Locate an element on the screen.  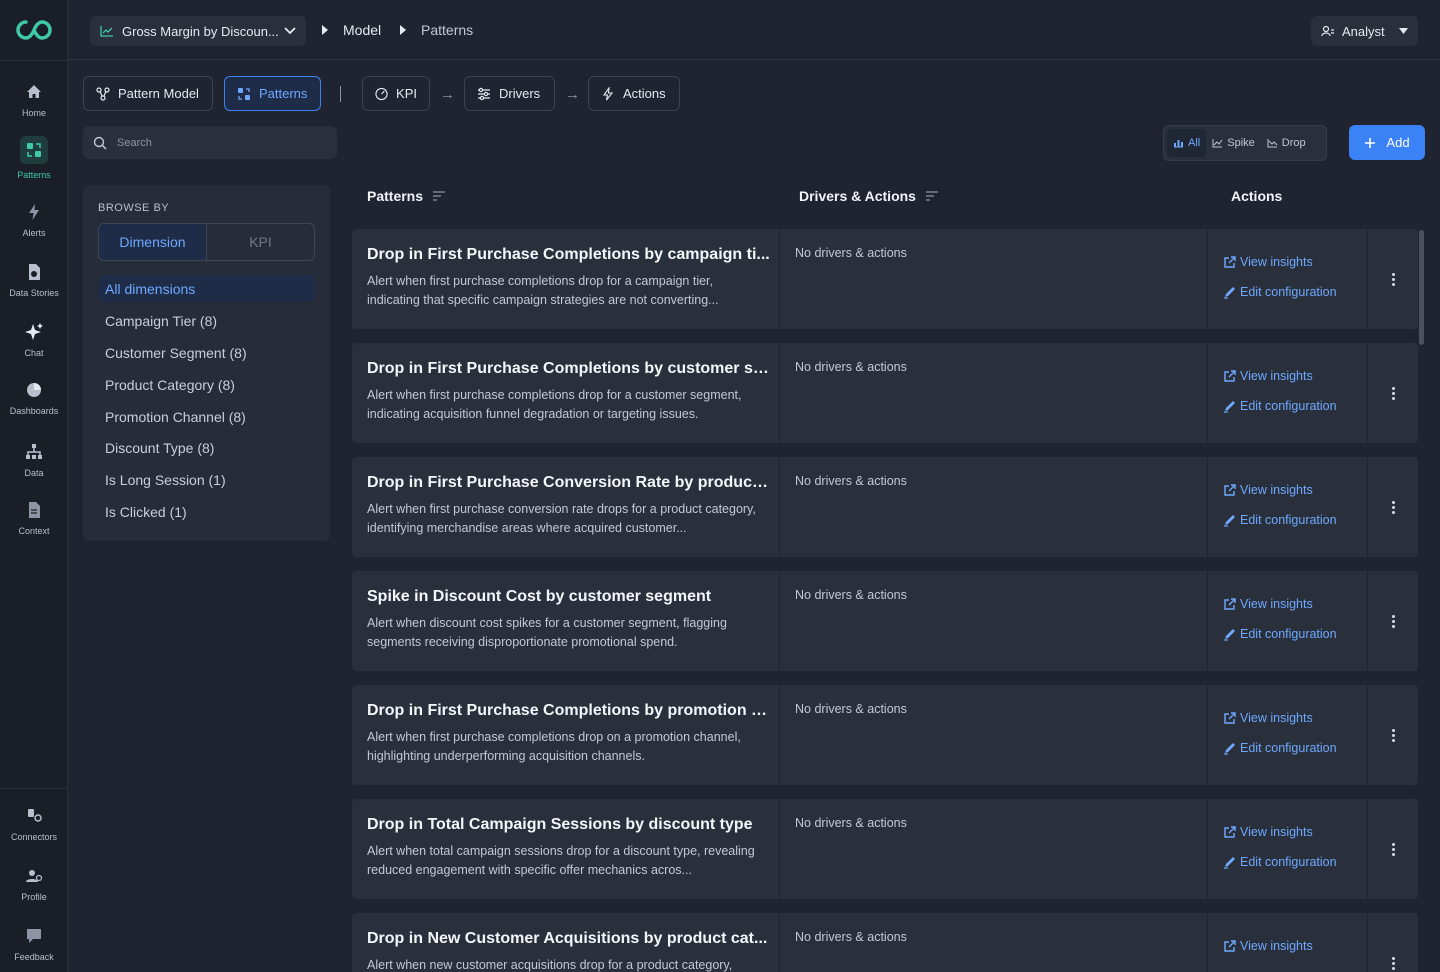
tab-patterns: Patterns is located at coordinates (272, 93).